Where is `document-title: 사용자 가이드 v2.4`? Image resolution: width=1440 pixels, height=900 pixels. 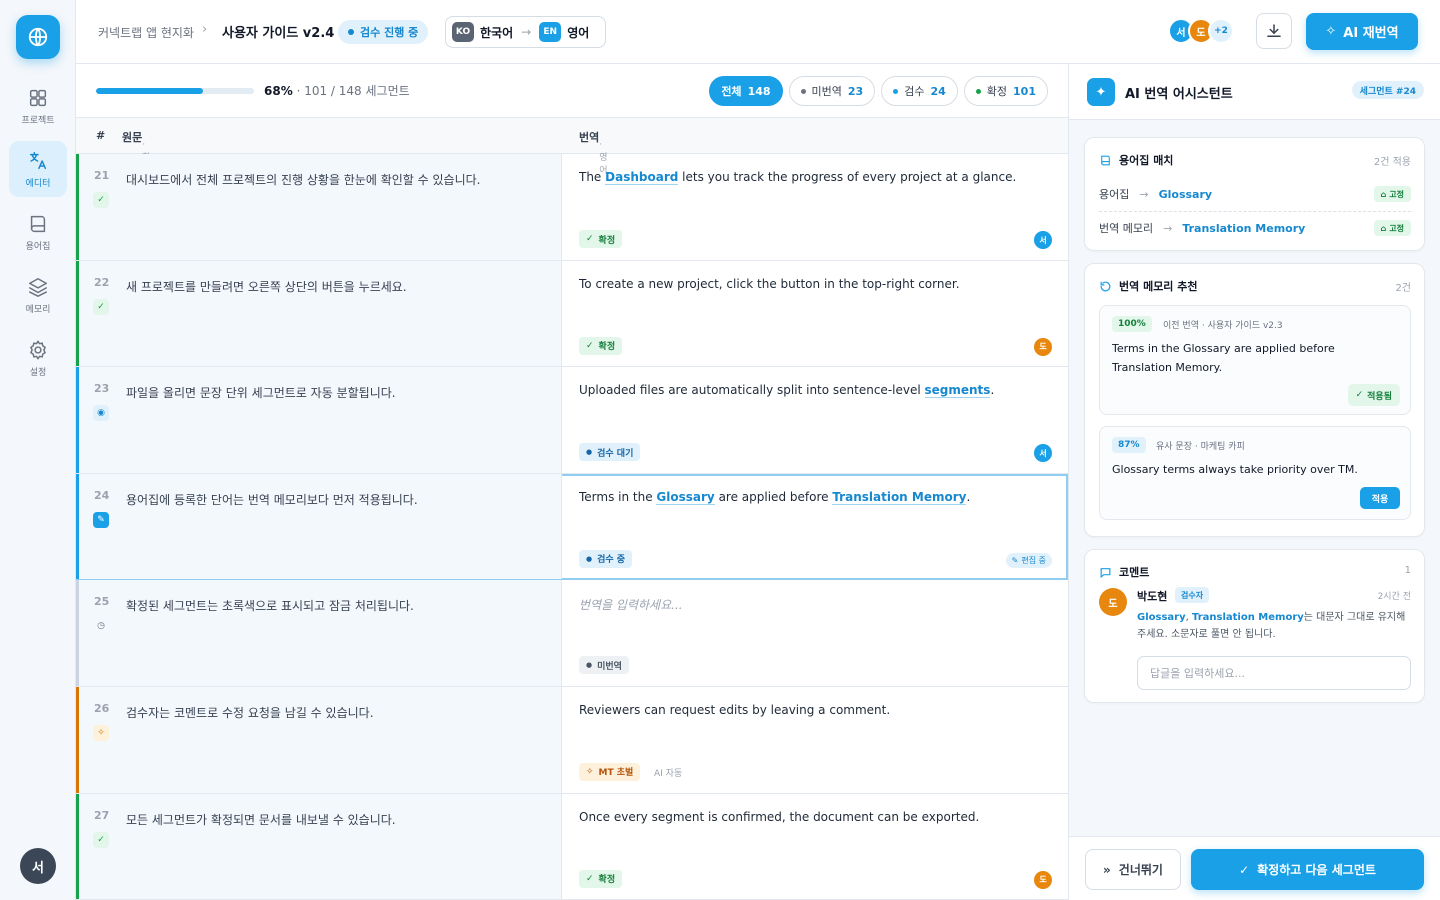 document-title: 사용자 가이드 v2.4 is located at coordinates (278, 33).